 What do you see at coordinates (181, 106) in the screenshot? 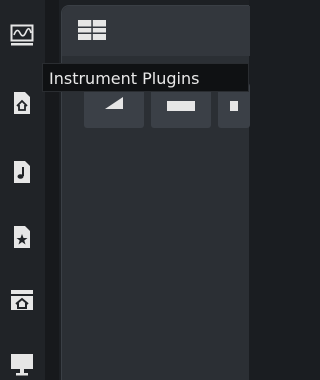
I see `rectangle-icon` at bounding box center [181, 106].